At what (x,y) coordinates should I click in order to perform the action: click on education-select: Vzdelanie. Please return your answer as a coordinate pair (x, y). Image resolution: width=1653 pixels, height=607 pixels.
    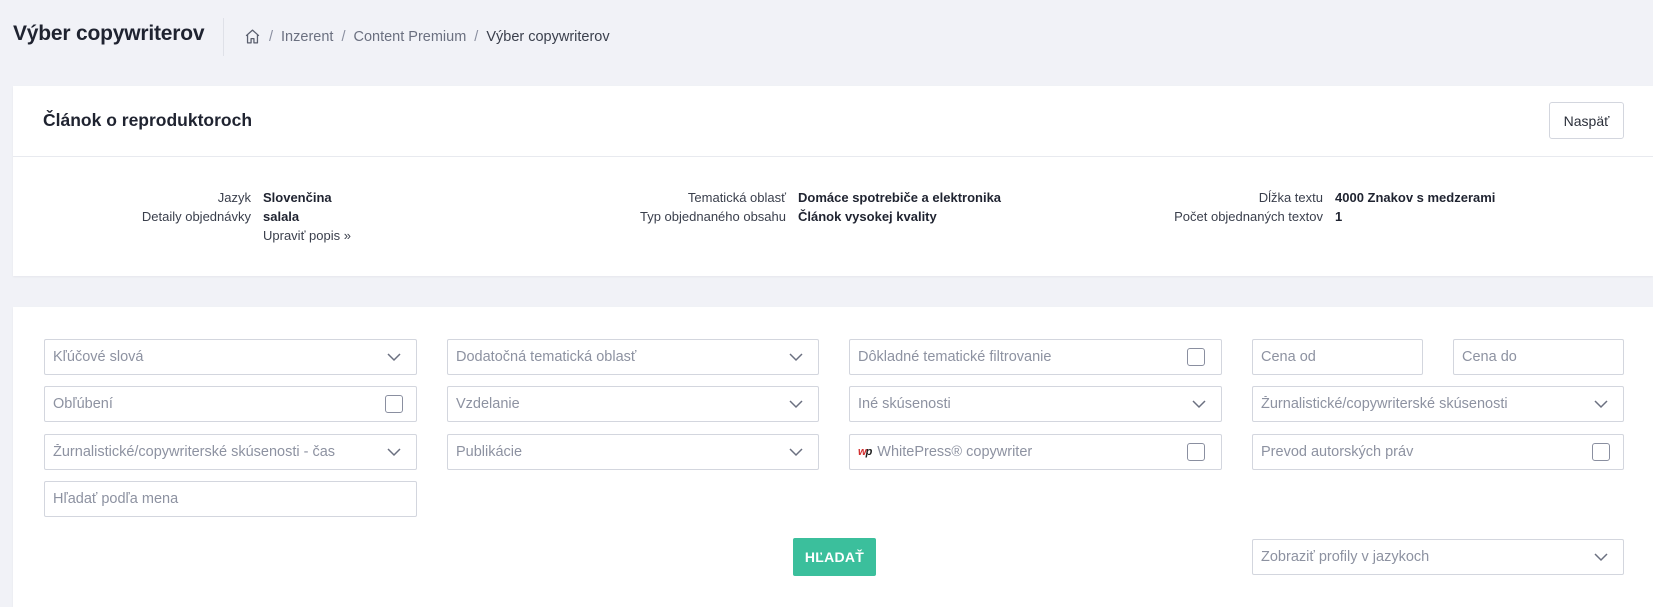
    Looking at the image, I should click on (633, 404).